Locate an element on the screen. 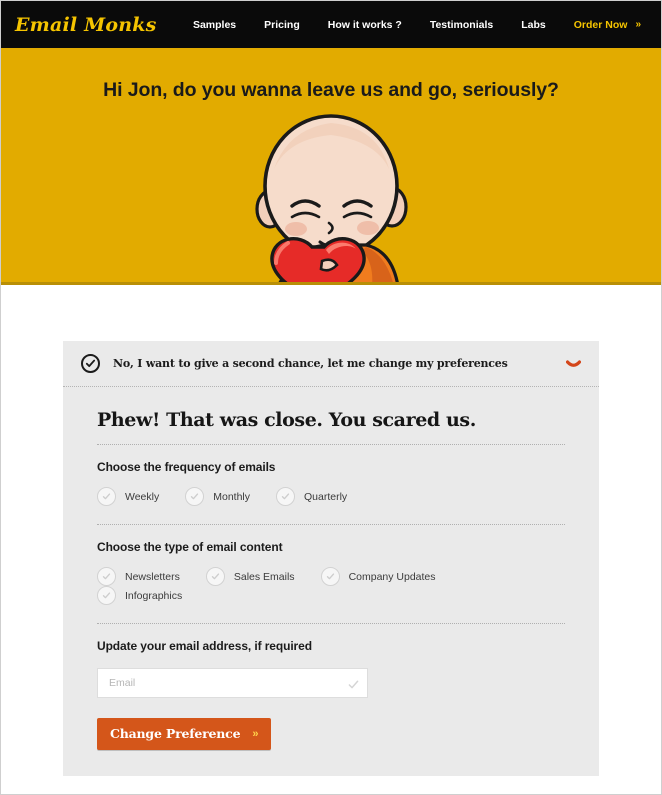 The width and height of the screenshot is (662, 795). option-sales-emails: Sales Emails is located at coordinates (250, 576).